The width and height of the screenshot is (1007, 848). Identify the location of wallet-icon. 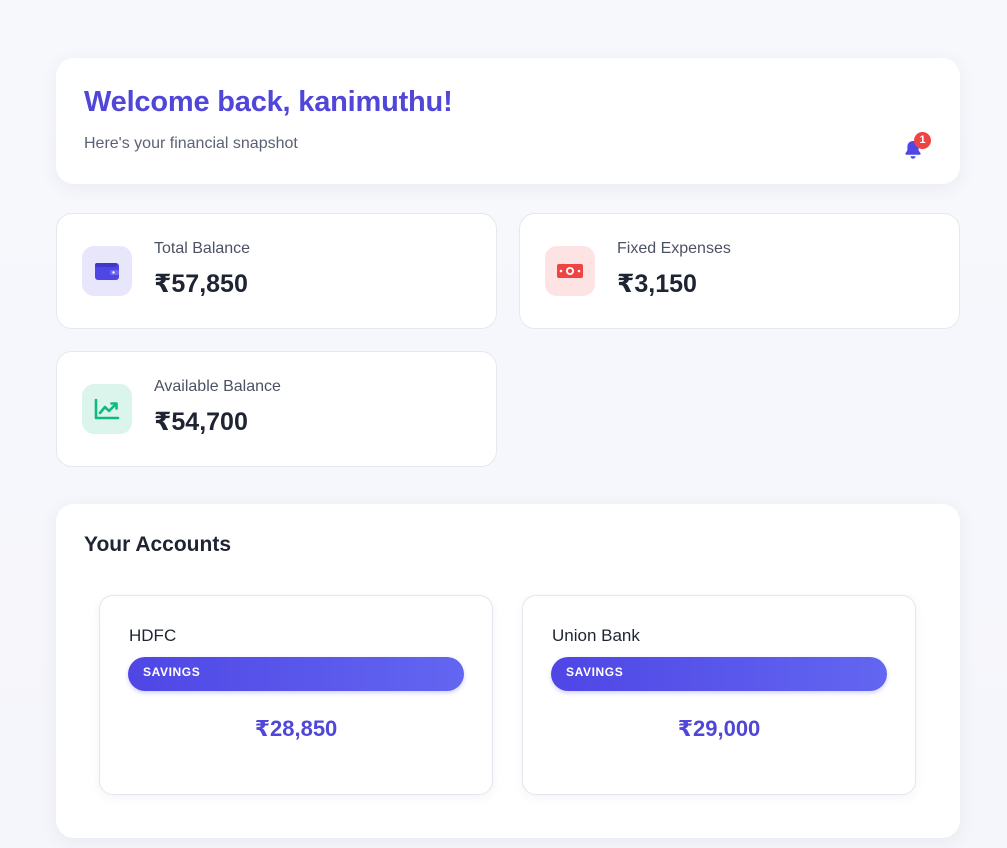
(107, 271).